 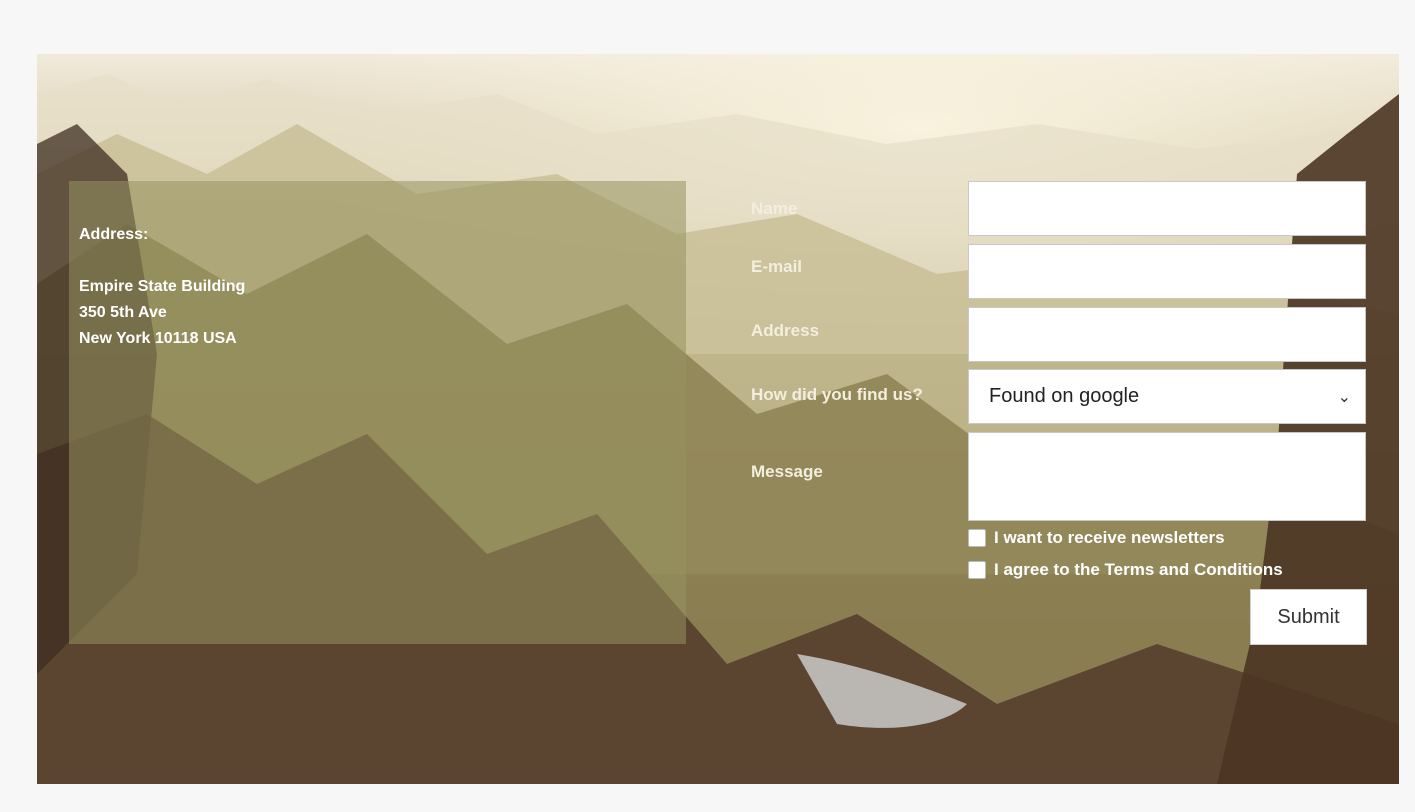 What do you see at coordinates (785, 330) in the screenshot?
I see `address-label: Address` at bounding box center [785, 330].